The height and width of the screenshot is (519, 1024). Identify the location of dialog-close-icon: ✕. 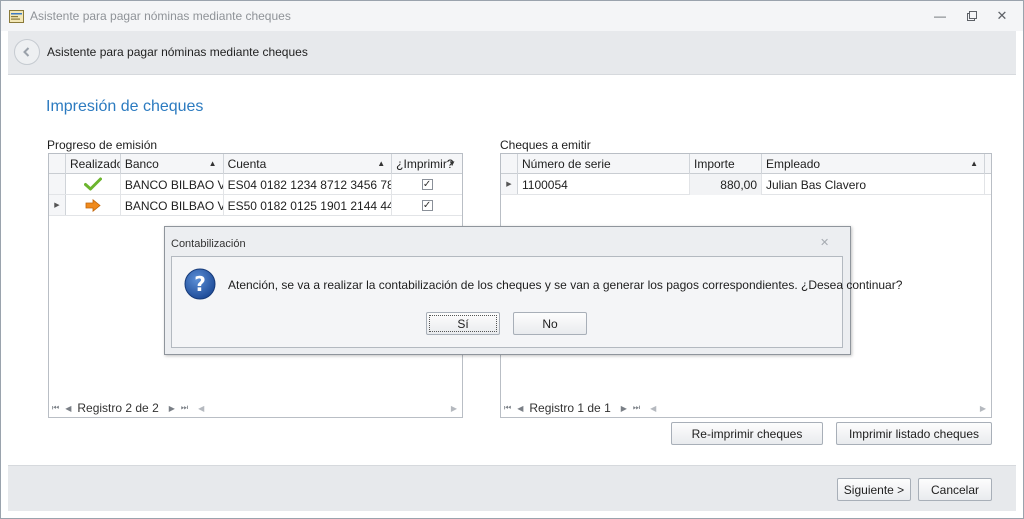
(824, 242).